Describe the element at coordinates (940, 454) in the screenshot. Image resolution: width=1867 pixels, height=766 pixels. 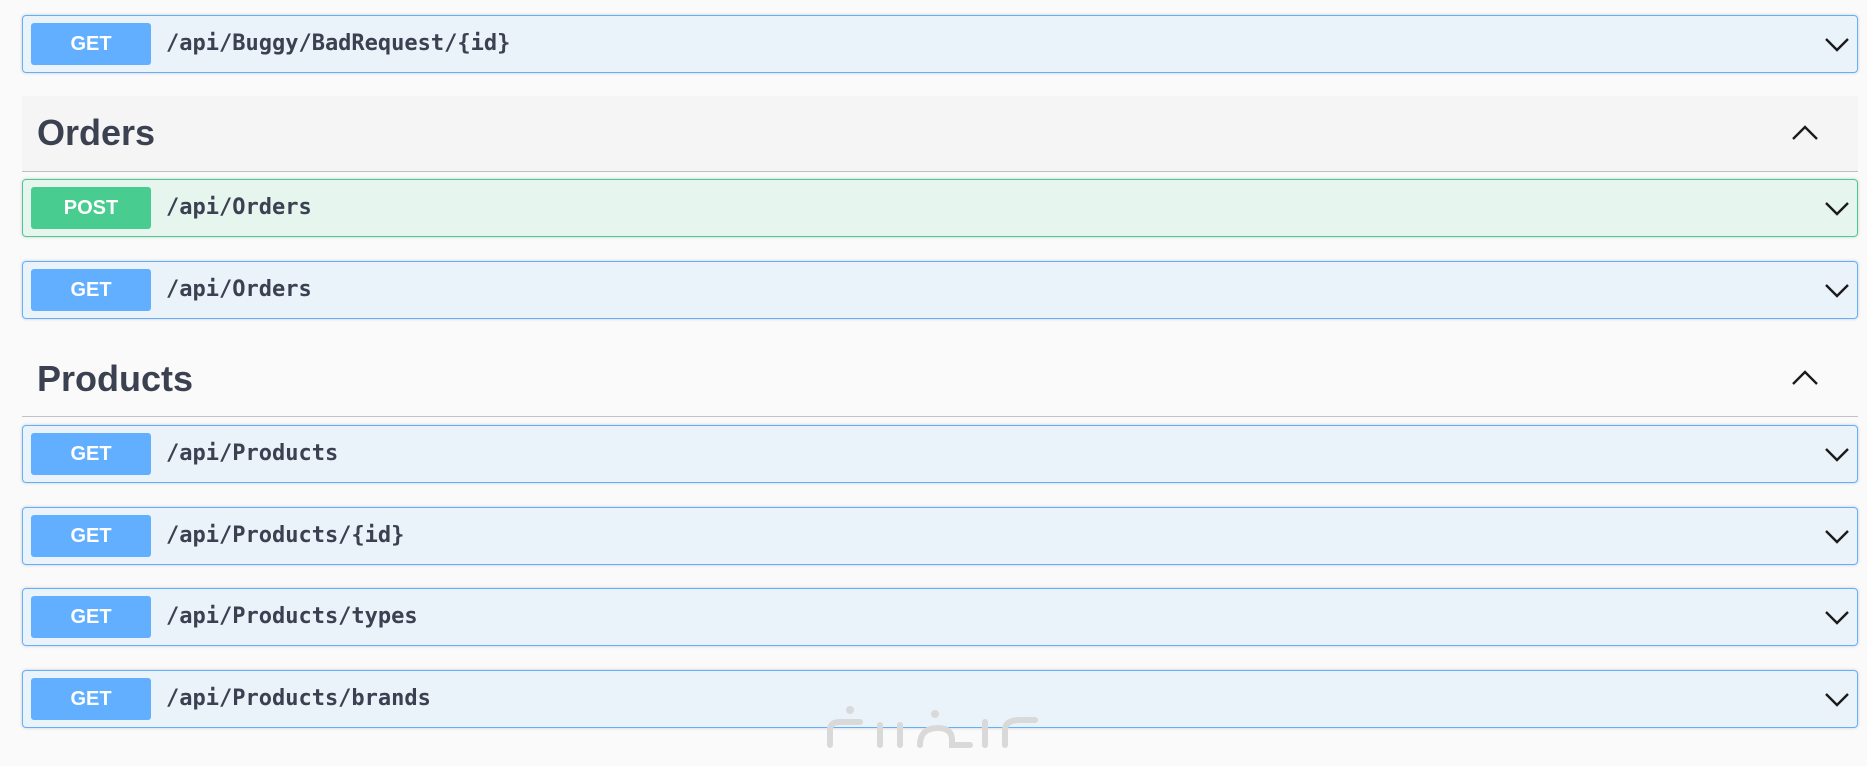
I see `operation-get-products: GET /api/Products` at that location.